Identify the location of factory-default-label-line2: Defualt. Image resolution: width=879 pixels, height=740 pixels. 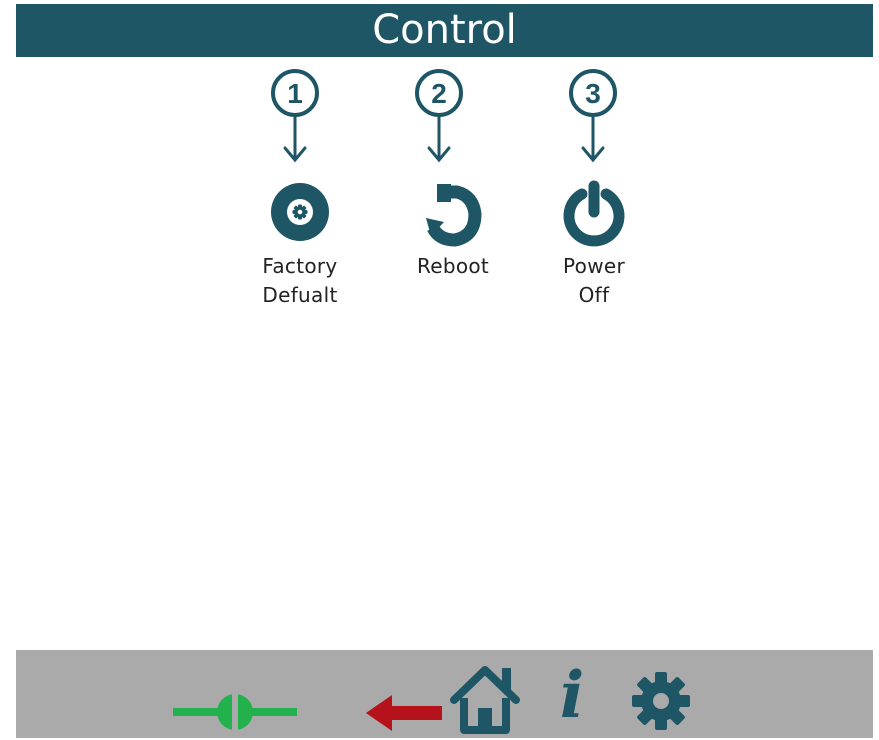
(300, 295).